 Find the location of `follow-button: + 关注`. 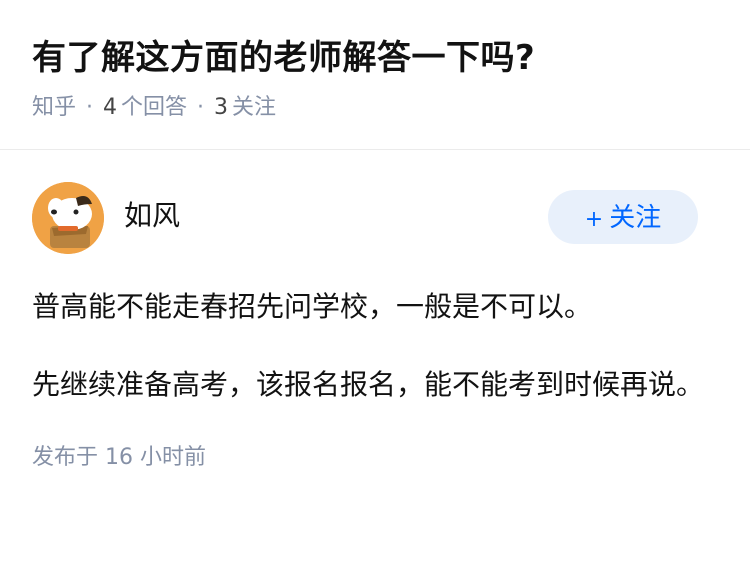

follow-button: + 关注 is located at coordinates (623, 217).